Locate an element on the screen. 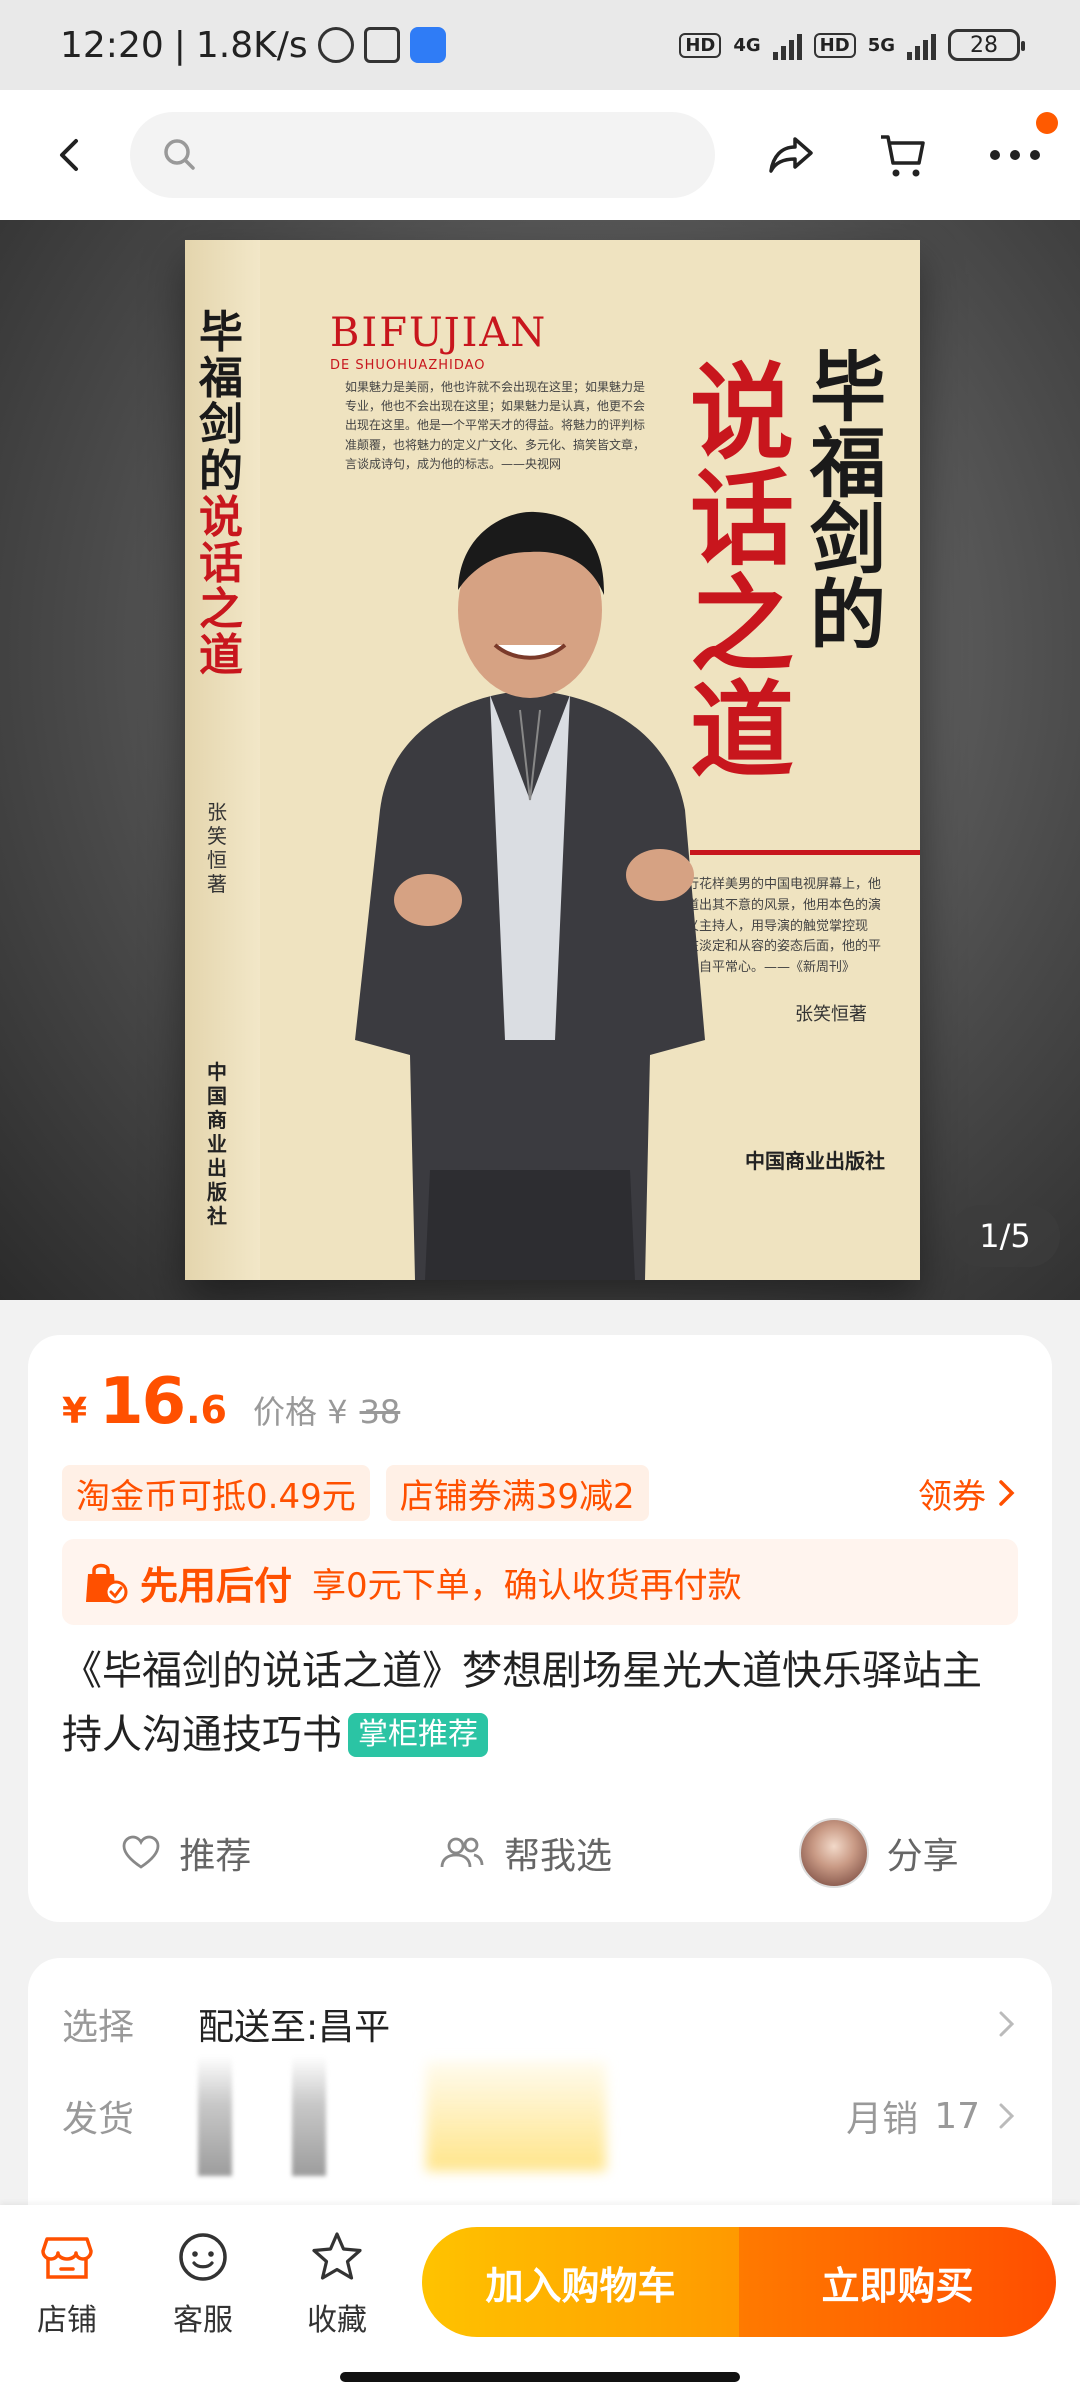 This screenshot has width=1080, height=2400. heart-icon is located at coordinates (141, 1852).